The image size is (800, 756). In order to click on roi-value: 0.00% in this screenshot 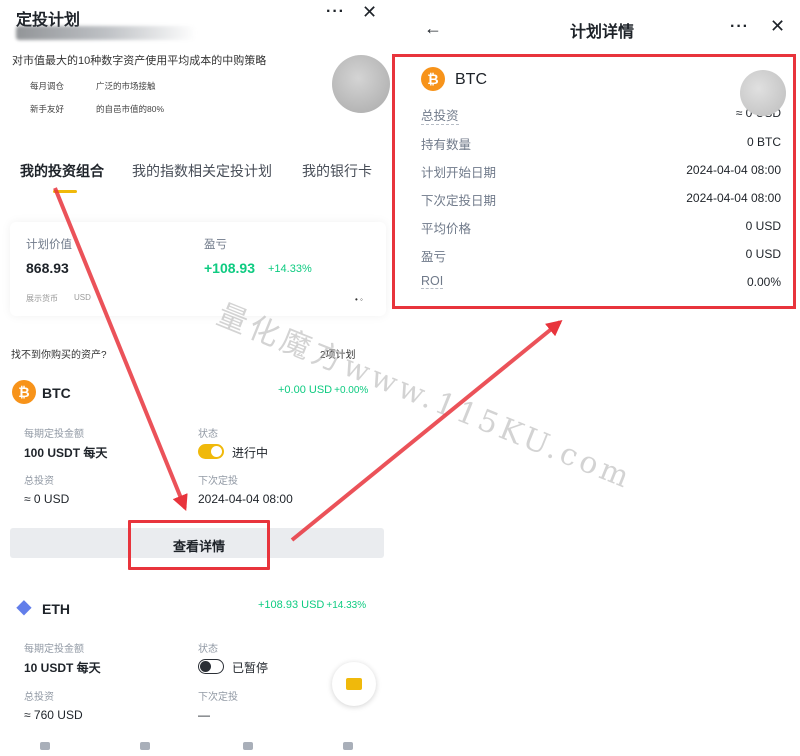, I will do `click(763, 282)`.